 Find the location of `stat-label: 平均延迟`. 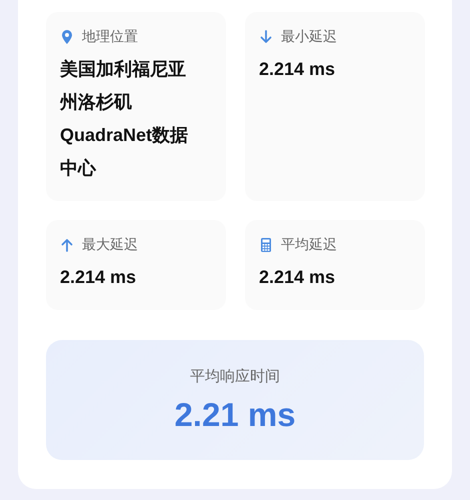

stat-label: 平均延迟 is located at coordinates (309, 245).